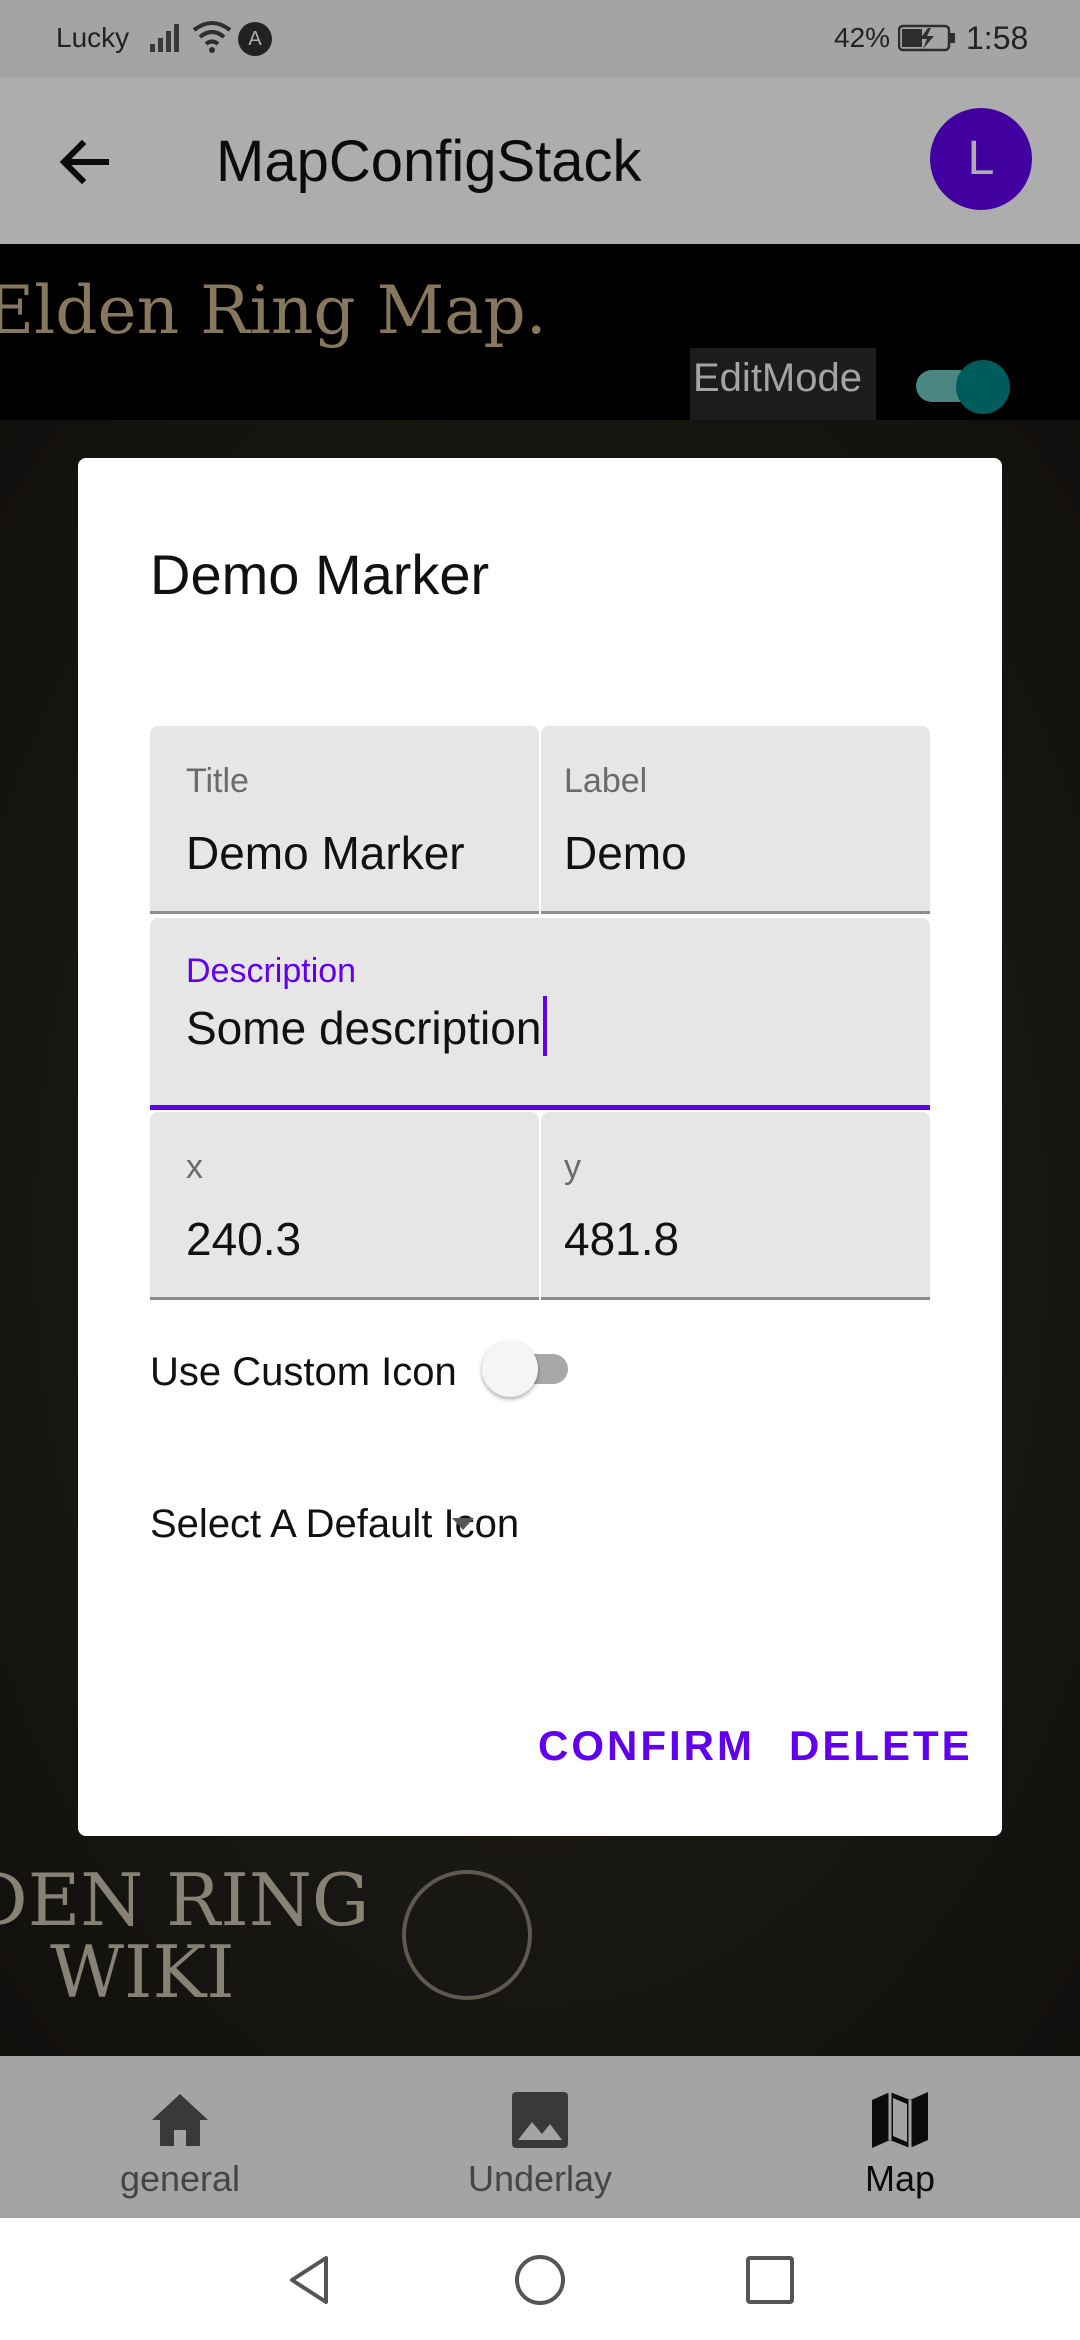 This screenshot has height=2340, width=1080. I want to click on system-navigation-bar, so click(540, 2279).